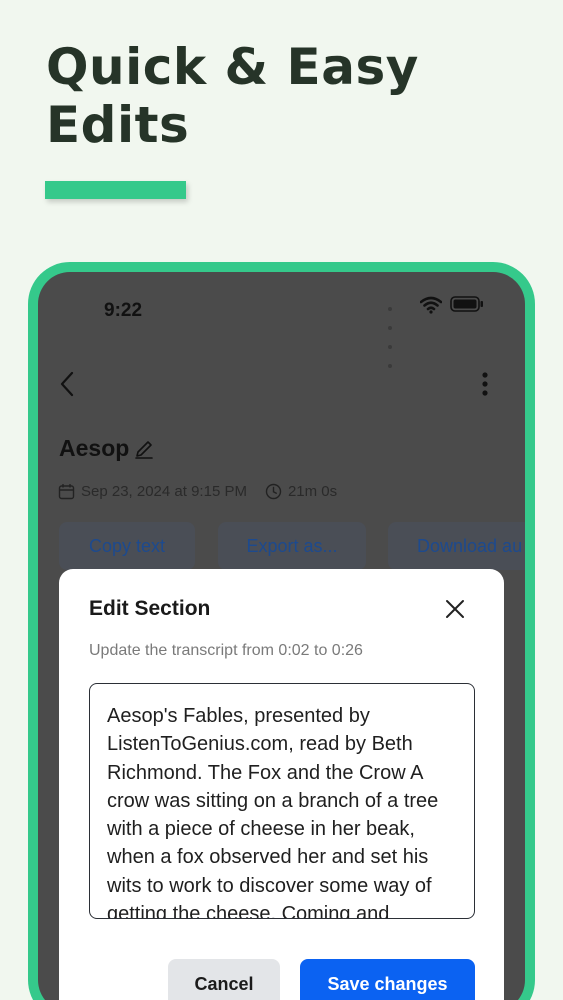 The height and width of the screenshot is (1000, 563). What do you see at coordinates (150, 608) in the screenshot?
I see `dialog-title: Edit Section` at bounding box center [150, 608].